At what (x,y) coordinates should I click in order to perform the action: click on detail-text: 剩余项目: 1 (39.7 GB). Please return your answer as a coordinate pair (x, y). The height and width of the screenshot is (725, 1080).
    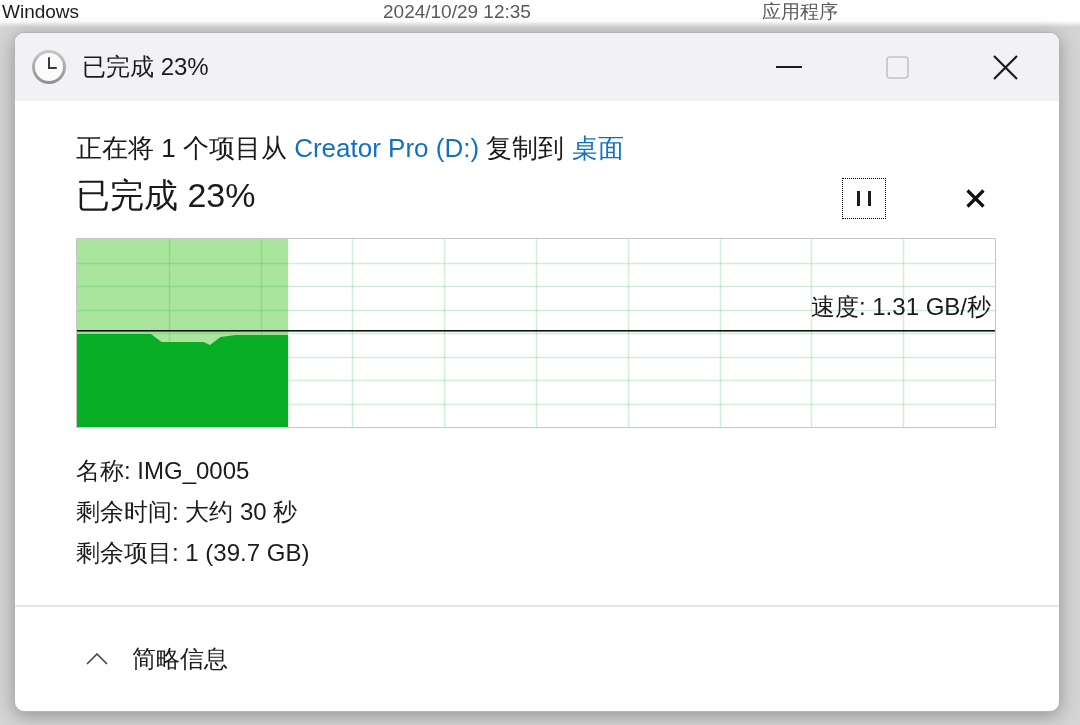
    Looking at the image, I should click on (193, 553).